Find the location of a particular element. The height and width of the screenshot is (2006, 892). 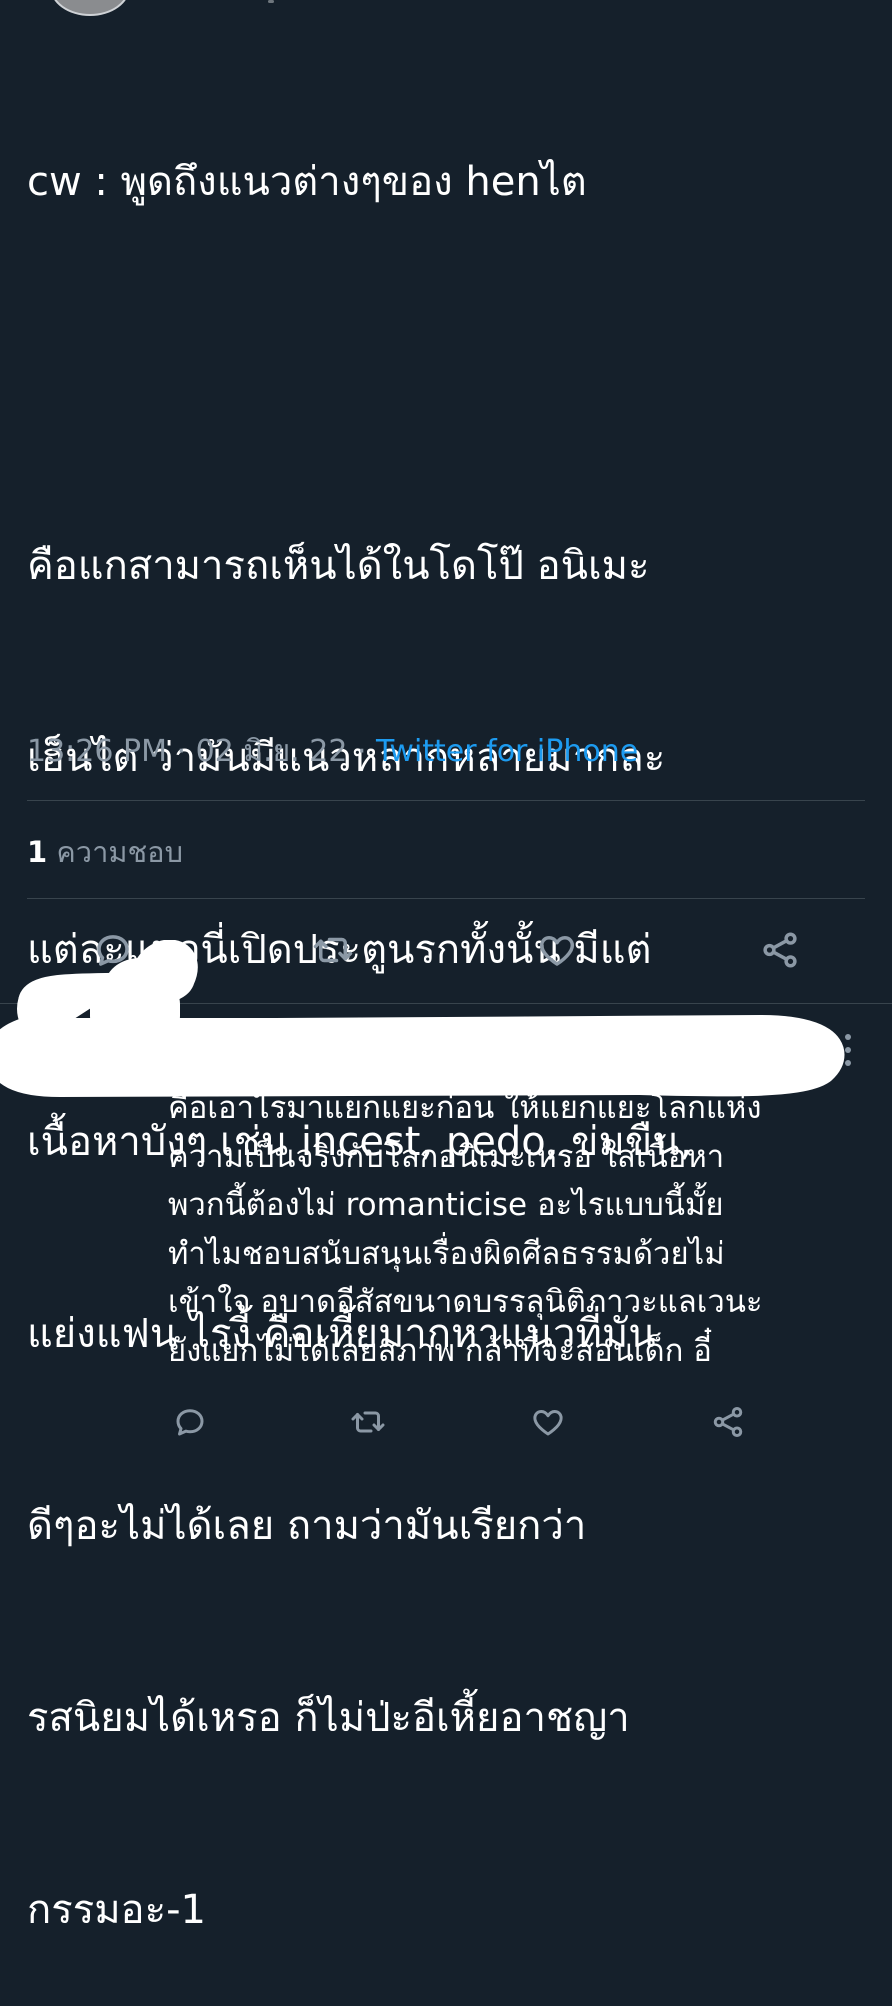

tweet-line: รสนิยมได้เหรอ ก็ไม่ป่ะอีเหี้ยอาชญา is located at coordinates (328, 1718).